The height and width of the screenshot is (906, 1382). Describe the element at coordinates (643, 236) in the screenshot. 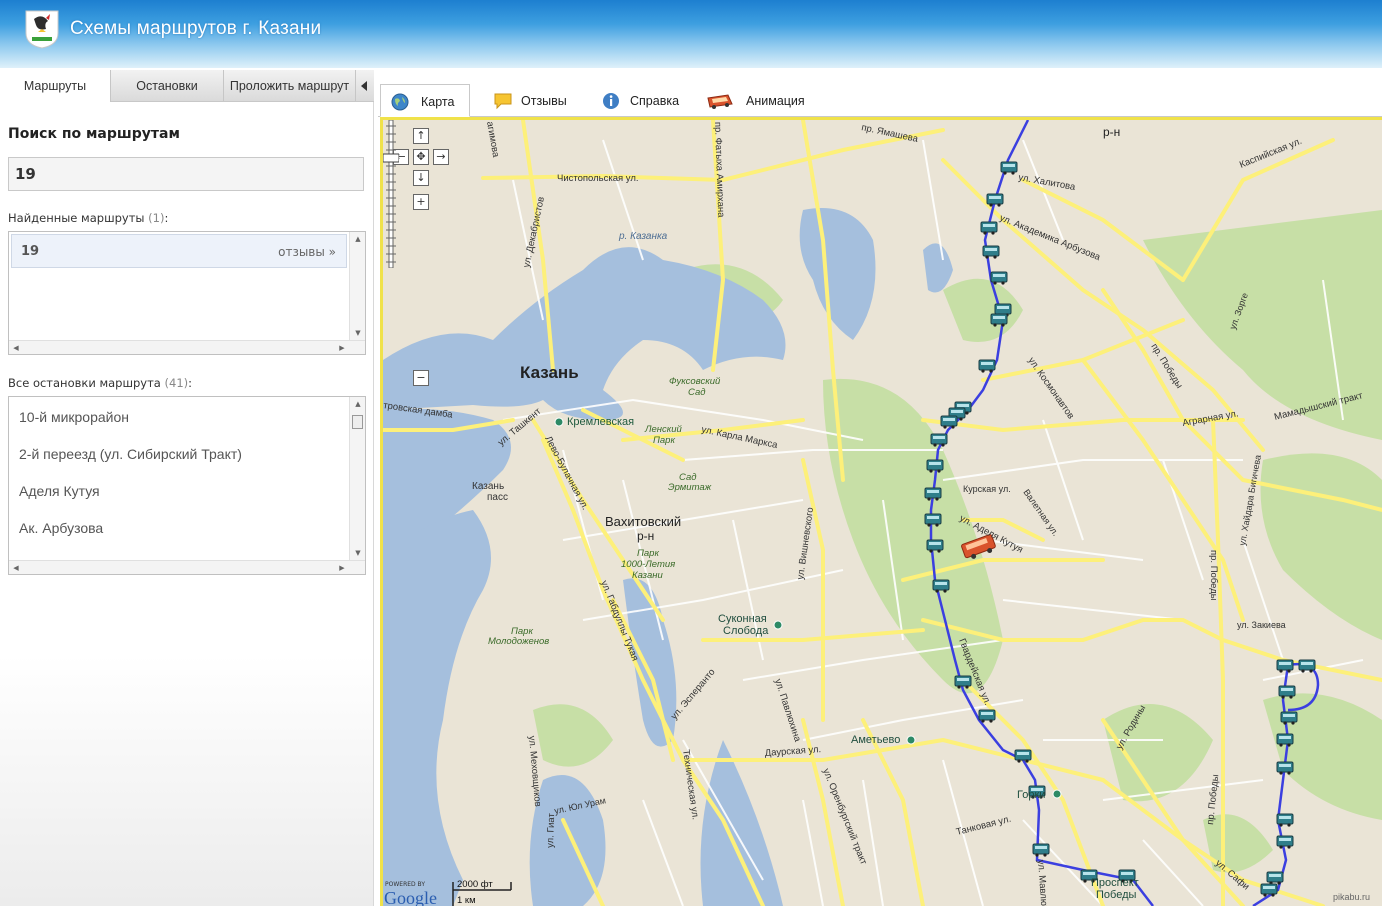

I see `river-label: р. Казанка` at that location.